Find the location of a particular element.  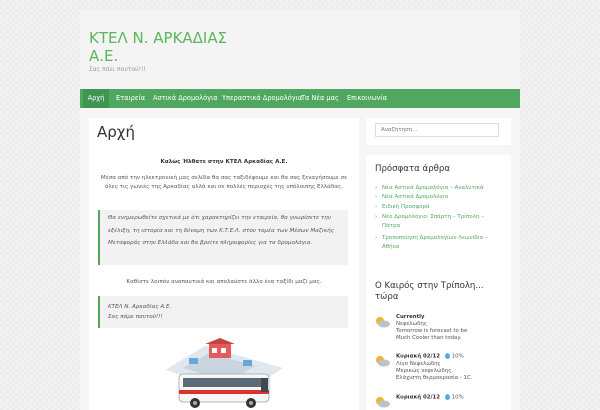

weather-title: Ο Καιρός στην Τρίπολη... τώρα is located at coordinates (429, 291).